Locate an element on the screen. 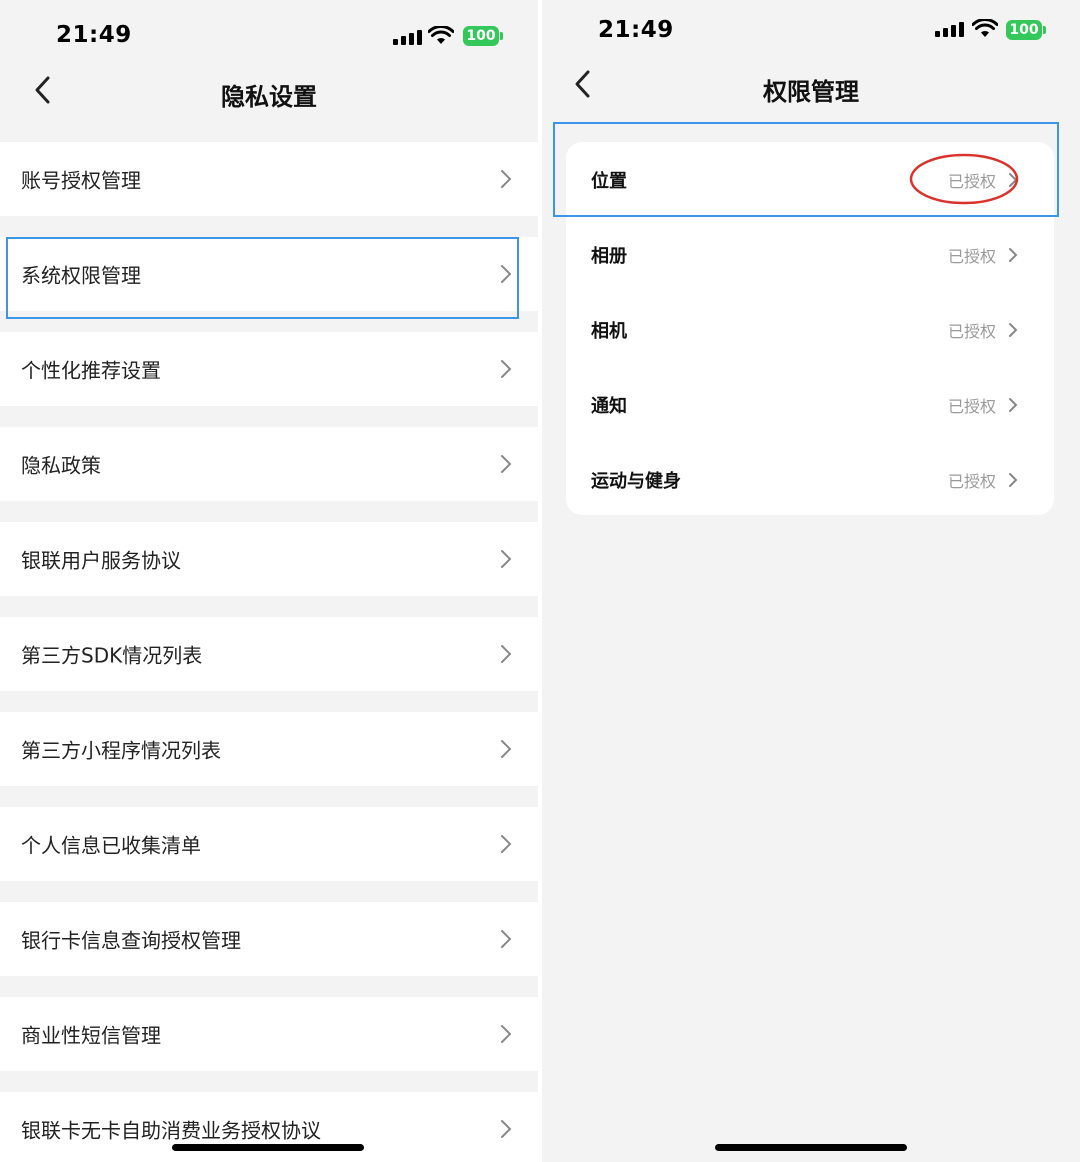 This screenshot has width=1080, height=1162. list-item-label: 银联用户服务协议 is located at coordinates (101, 560).